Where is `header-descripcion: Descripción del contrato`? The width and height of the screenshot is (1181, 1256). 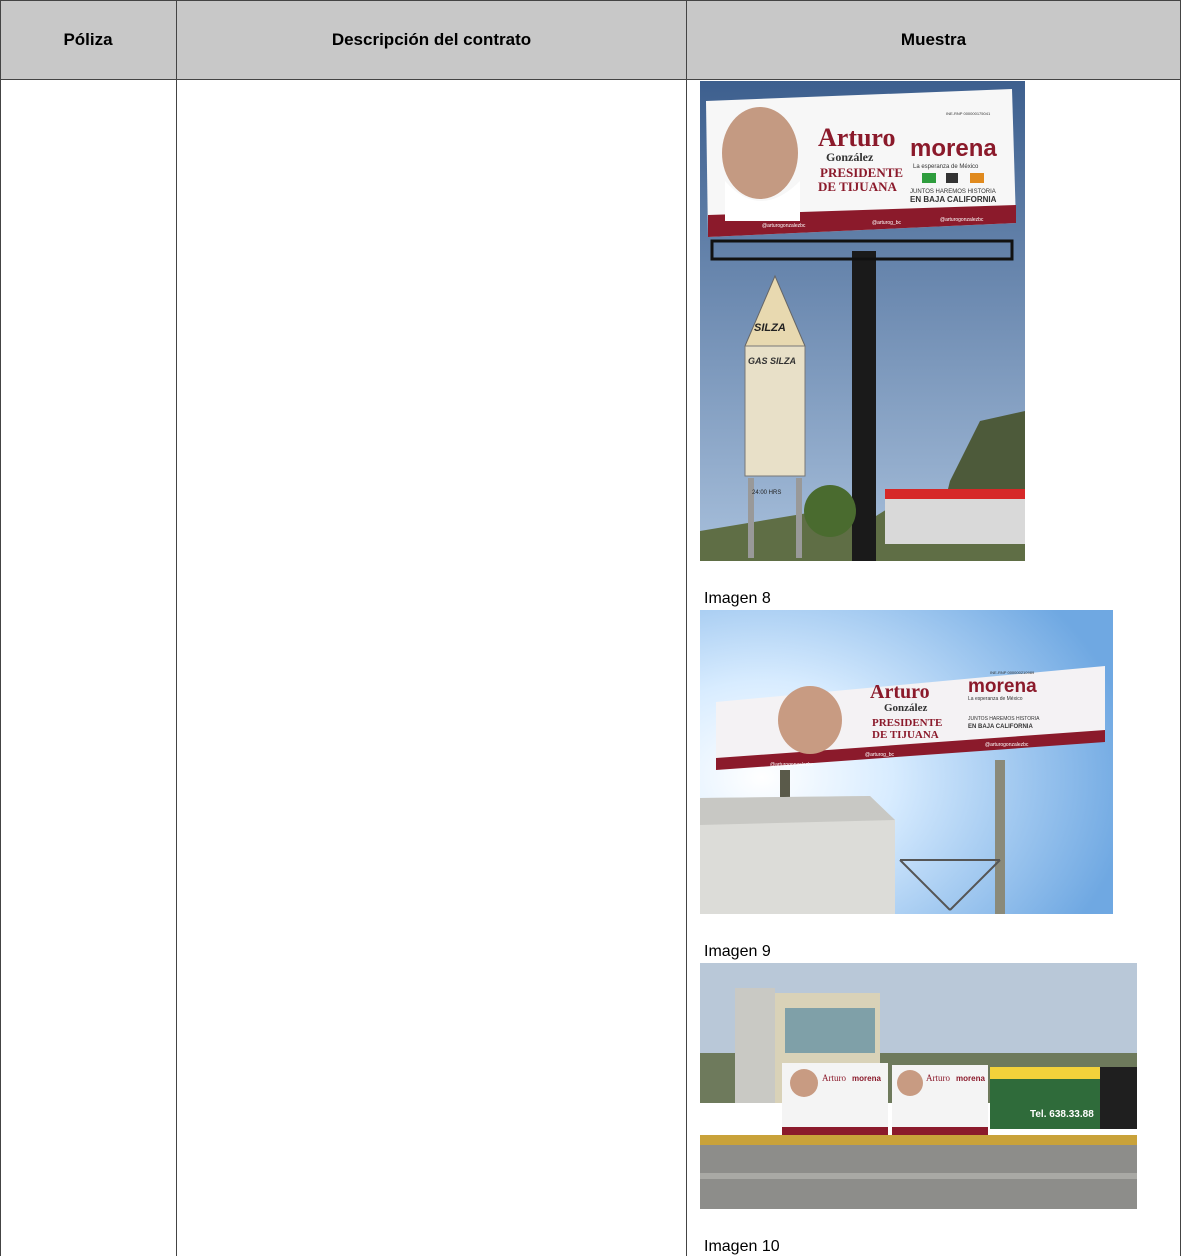 header-descripcion: Descripción del contrato is located at coordinates (431, 39).